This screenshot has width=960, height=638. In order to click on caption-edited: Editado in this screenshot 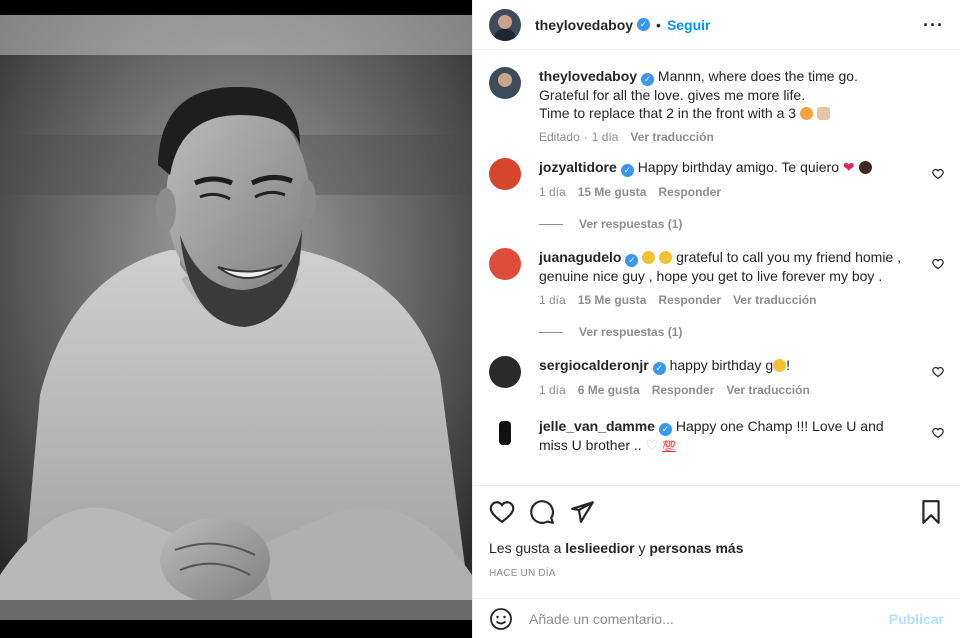, I will do `click(559, 137)`.